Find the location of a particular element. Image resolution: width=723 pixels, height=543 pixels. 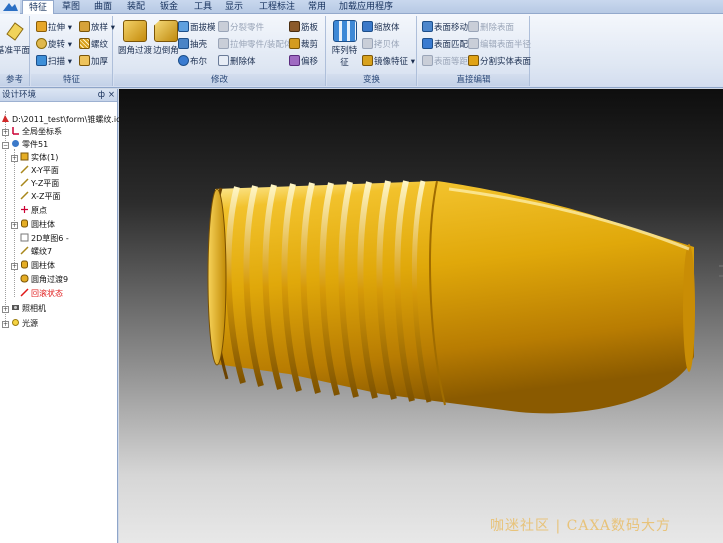

tab-common: 常用 is located at coordinates (317, 7).